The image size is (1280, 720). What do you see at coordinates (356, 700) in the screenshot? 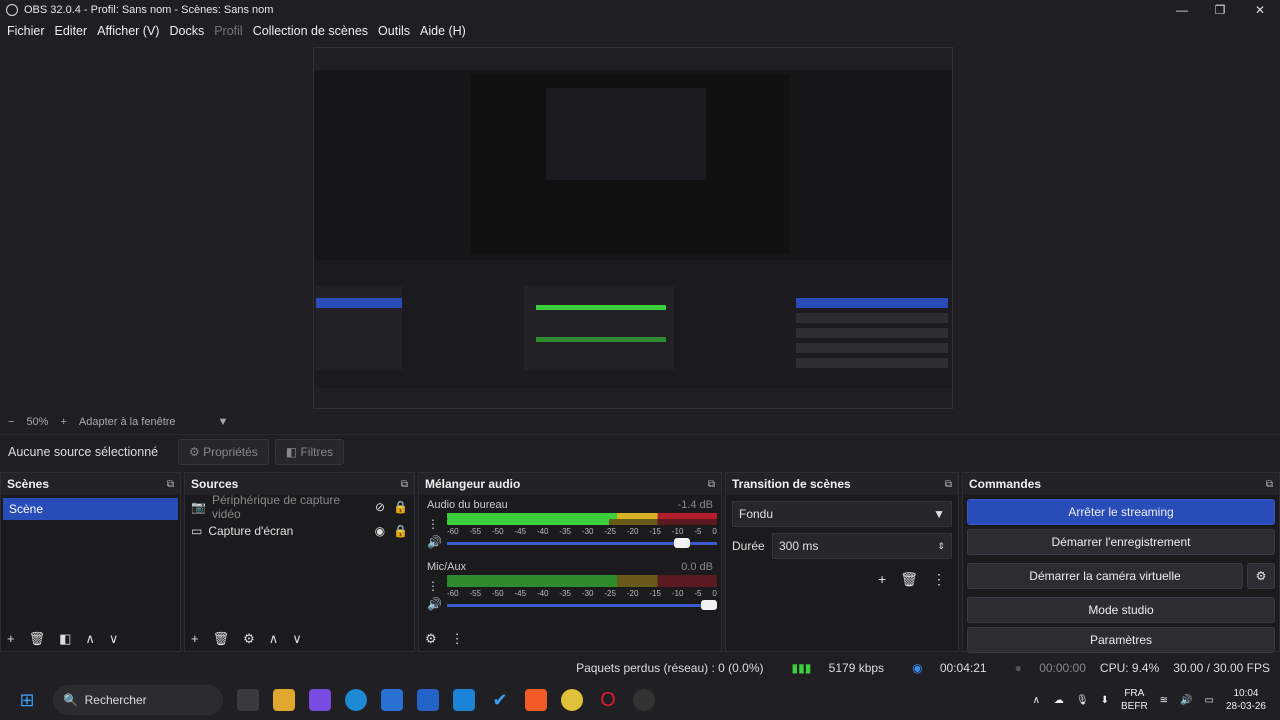
I see `edge-icon` at bounding box center [356, 700].